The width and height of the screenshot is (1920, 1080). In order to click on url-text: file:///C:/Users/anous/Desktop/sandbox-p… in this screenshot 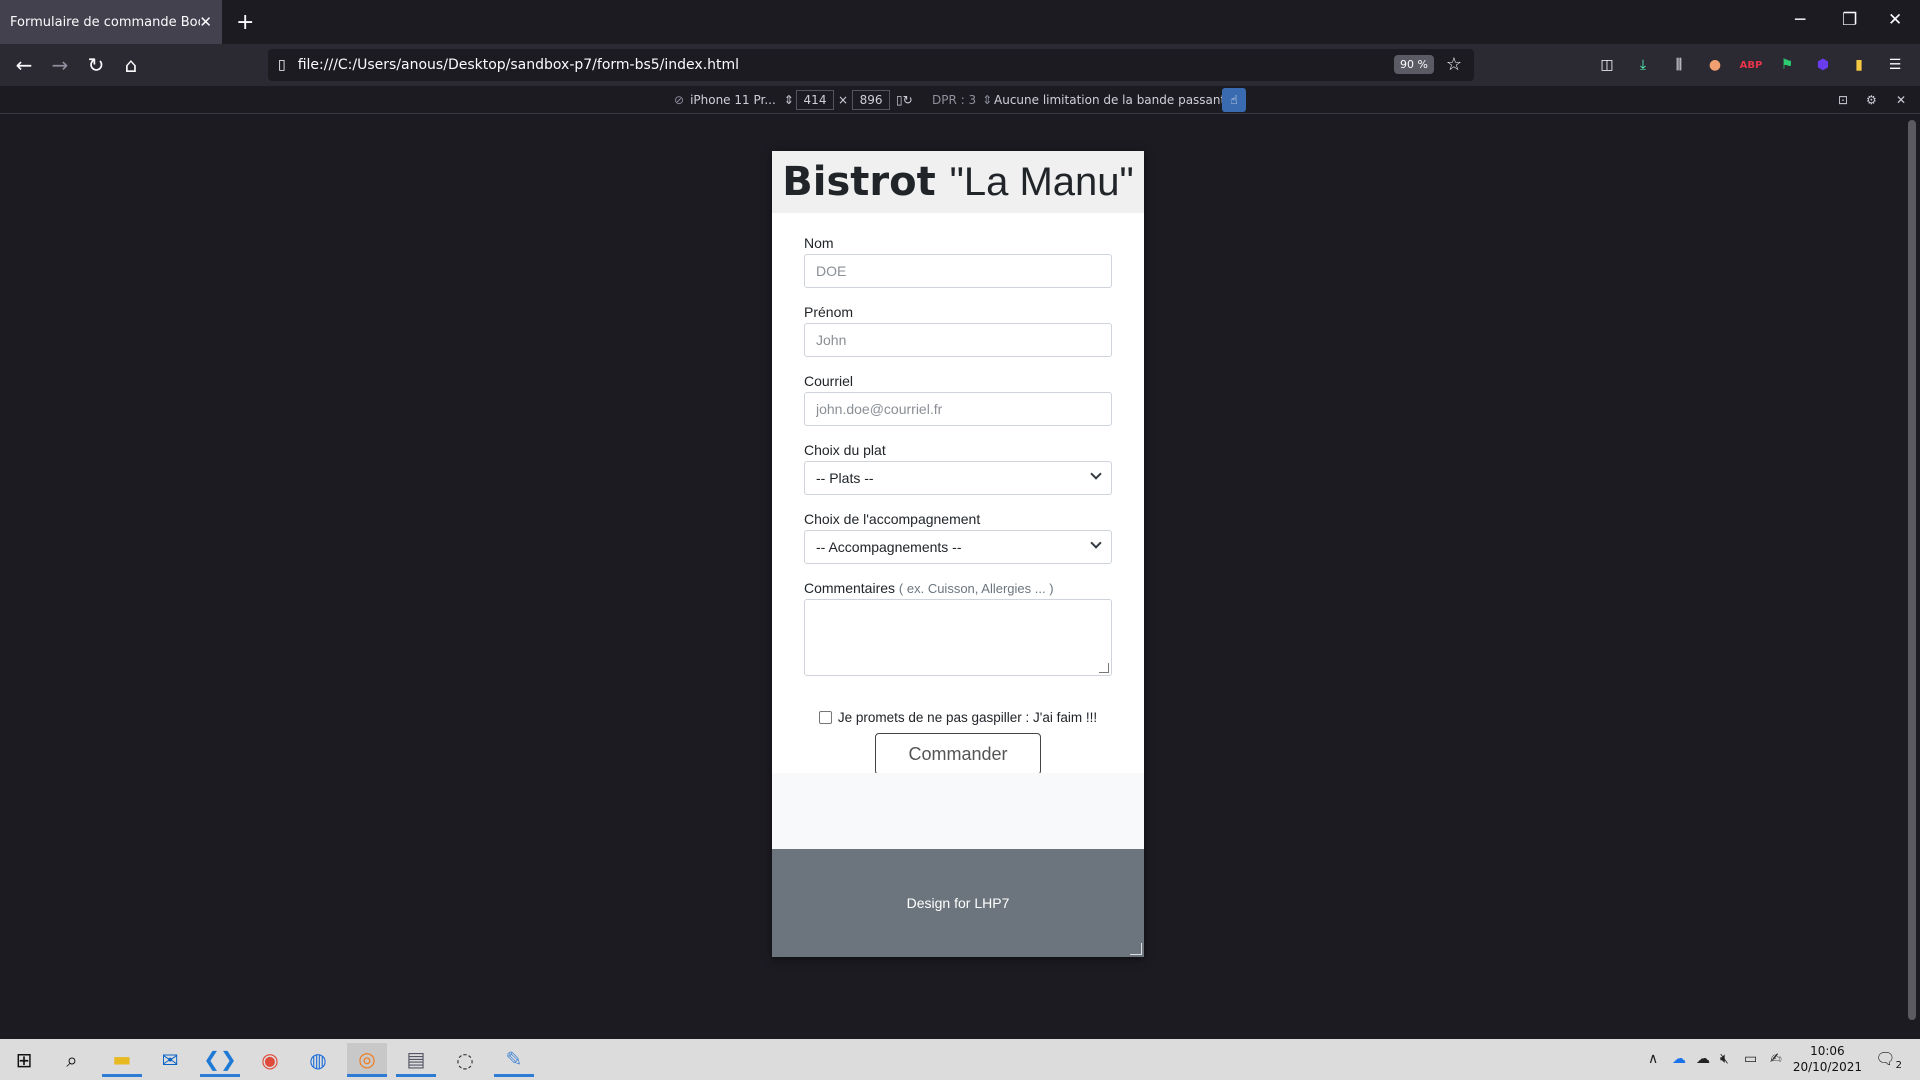, I will do `click(518, 65)`.